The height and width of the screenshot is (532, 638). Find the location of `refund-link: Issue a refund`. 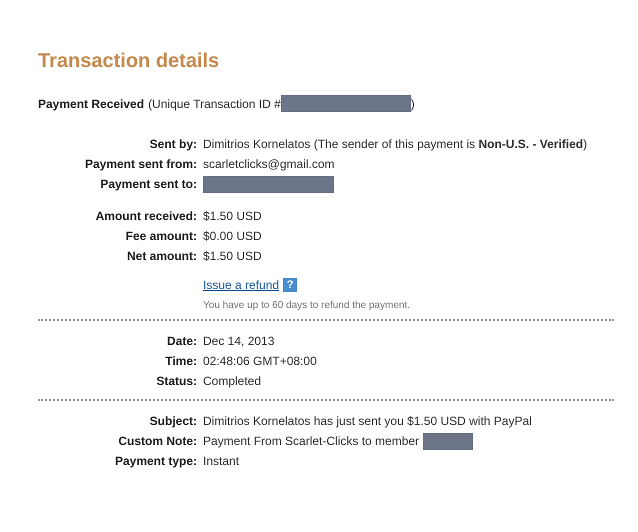

refund-link: Issue a refund is located at coordinates (241, 285).